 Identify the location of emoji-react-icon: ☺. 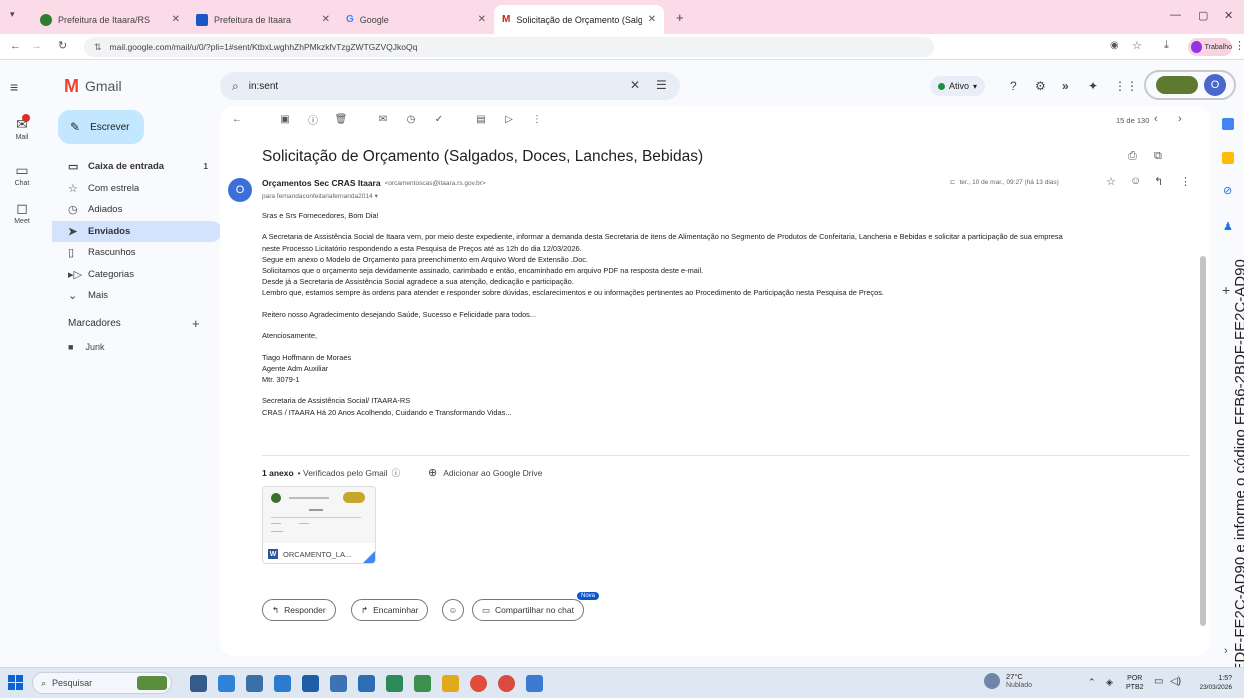
(1135, 181).